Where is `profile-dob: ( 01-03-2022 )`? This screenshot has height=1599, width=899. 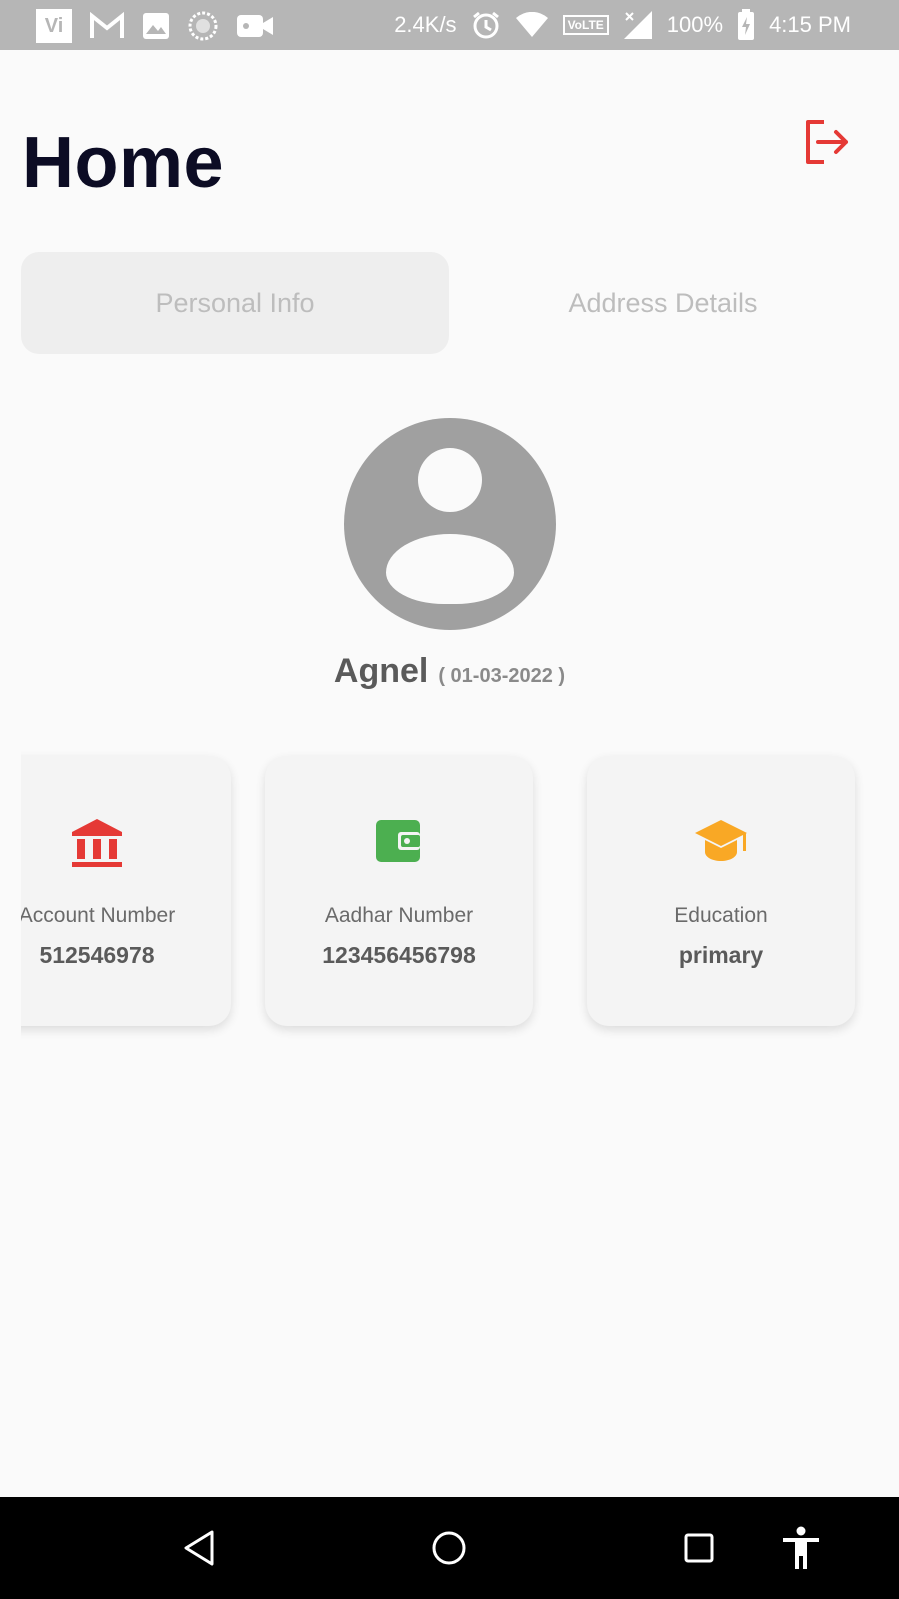
profile-dob: ( 01-03-2022 ) is located at coordinates (502, 676).